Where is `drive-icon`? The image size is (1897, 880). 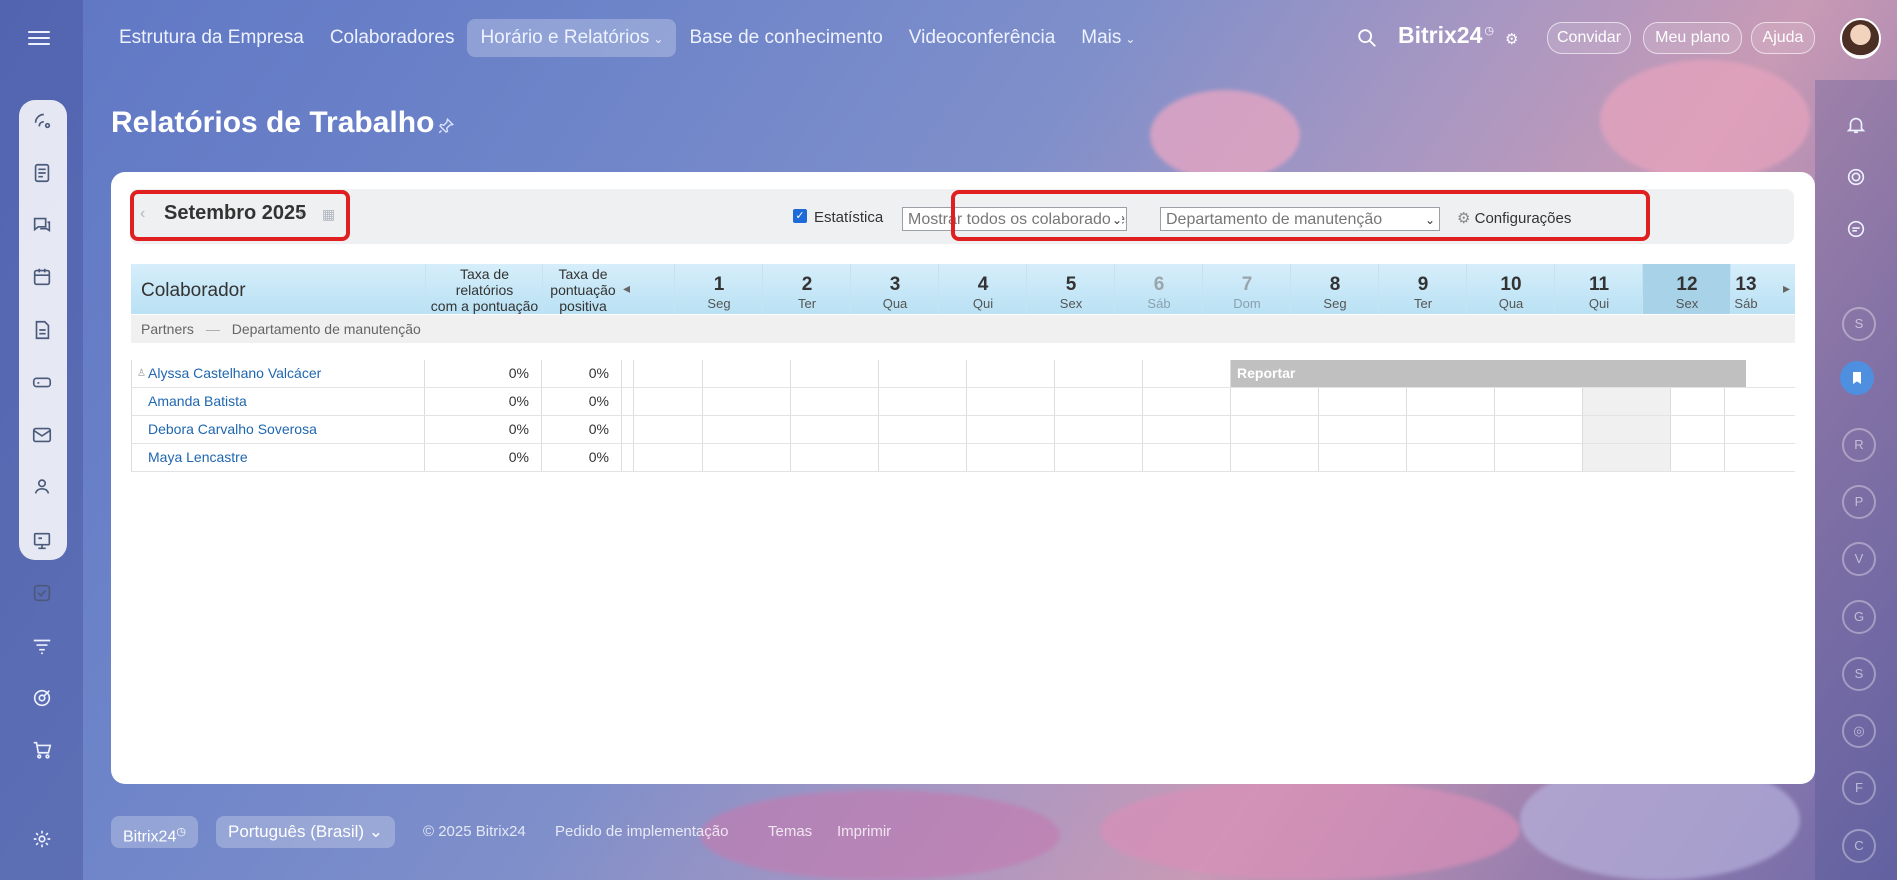
drive-icon is located at coordinates (42, 382).